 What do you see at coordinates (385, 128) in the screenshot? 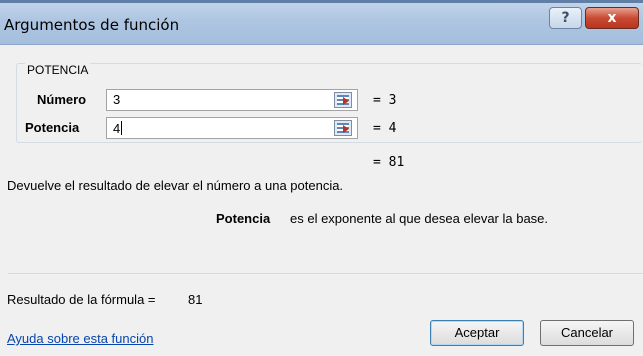
I see `potencia-result: = 4` at bounding box center [385, 128].